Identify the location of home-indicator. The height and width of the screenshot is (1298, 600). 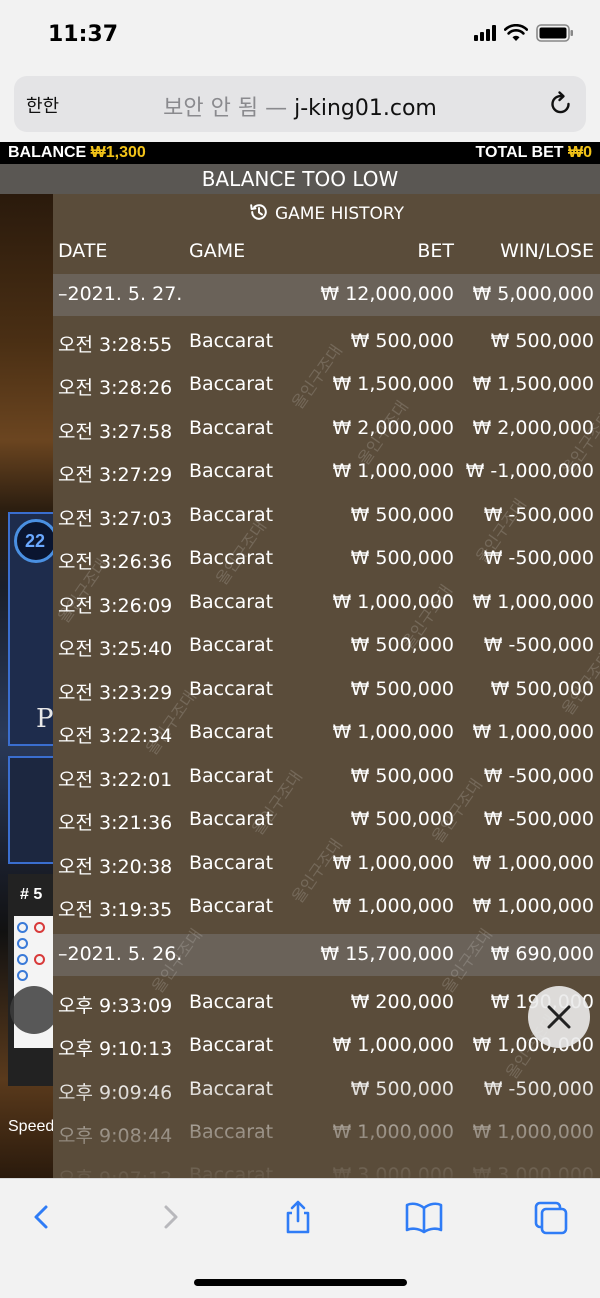
(300, 1282).